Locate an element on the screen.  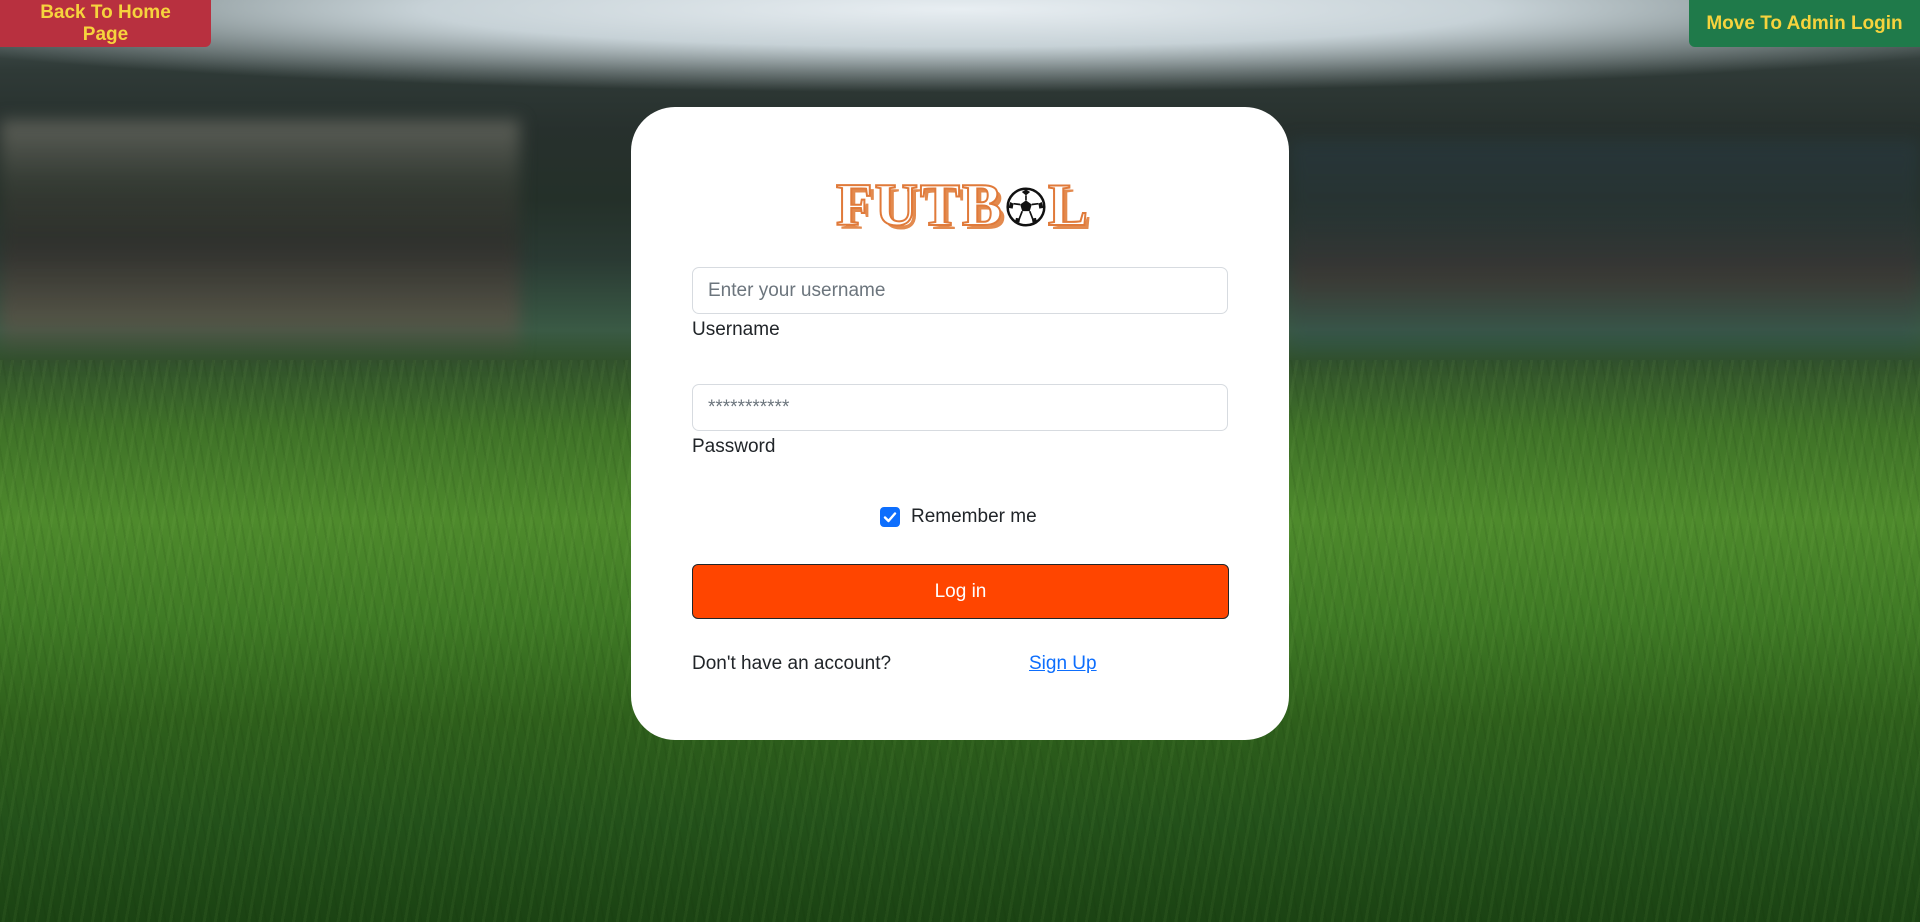
checkmark-icon is located at coordinates (890, 517).